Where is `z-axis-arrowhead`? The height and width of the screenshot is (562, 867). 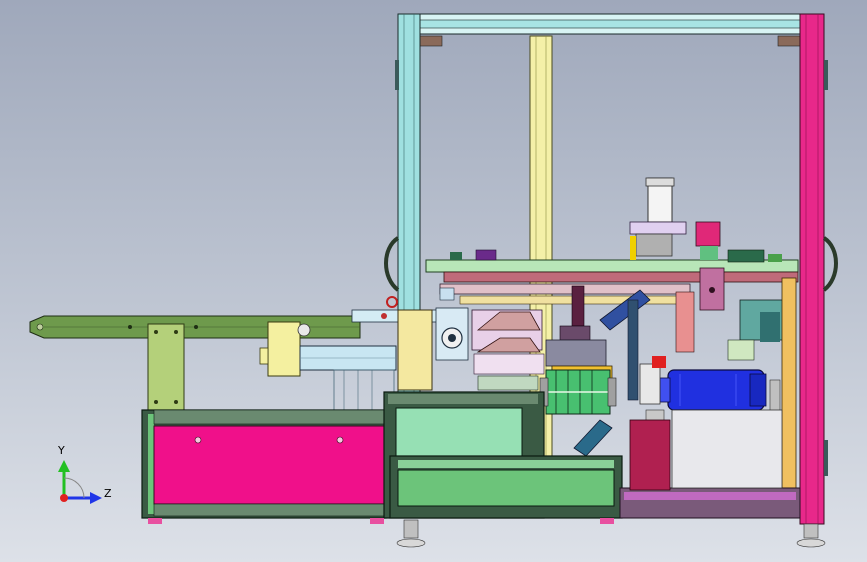 z-axis-arrowhead is located at coordinates (96, 498).